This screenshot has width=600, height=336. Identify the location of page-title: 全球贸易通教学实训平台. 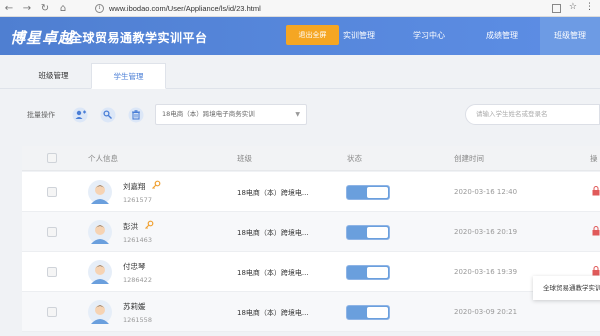
(139, 38).